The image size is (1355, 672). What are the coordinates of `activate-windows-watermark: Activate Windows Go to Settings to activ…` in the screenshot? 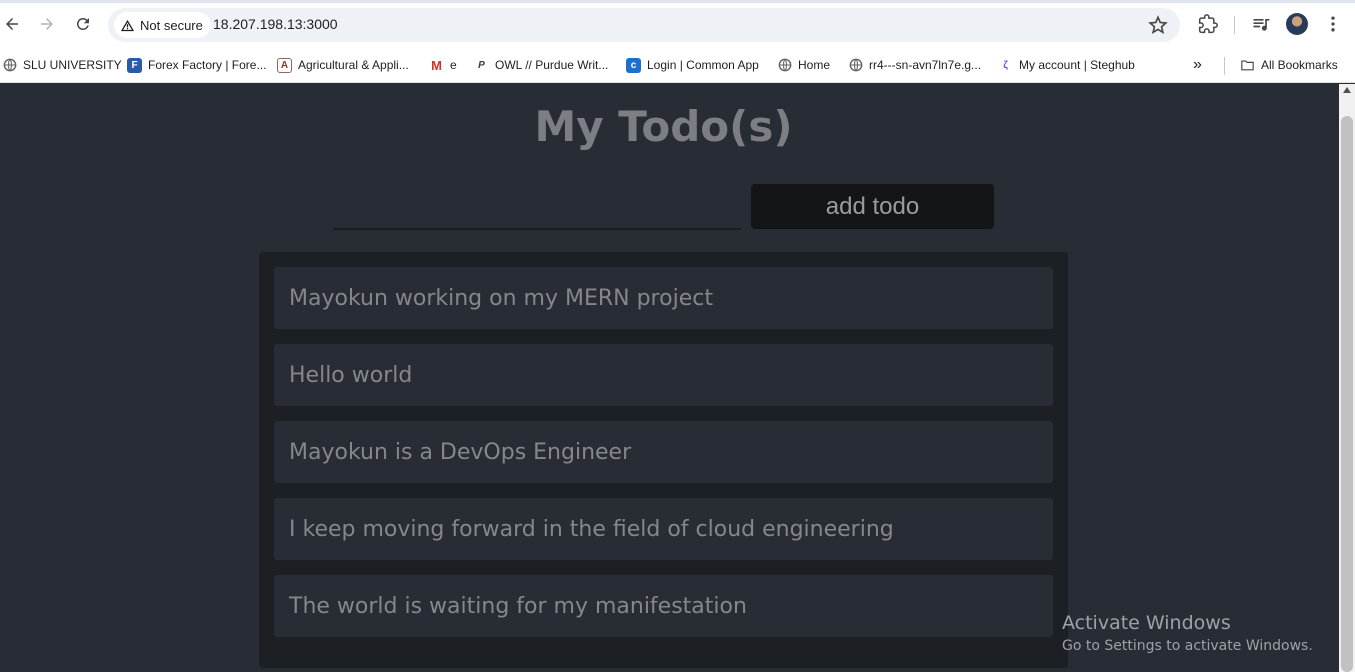 It's located at (1187, 633).